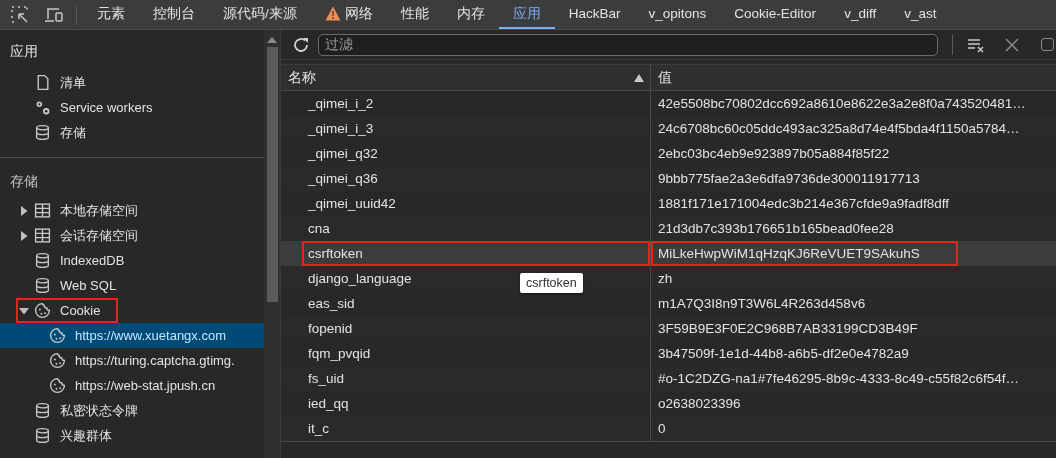 This screenshot has height=458, width=1056. Describe the element at coordinates (174, 14) in the screenshot. I see `devtools-tab: 控制台` at that location.